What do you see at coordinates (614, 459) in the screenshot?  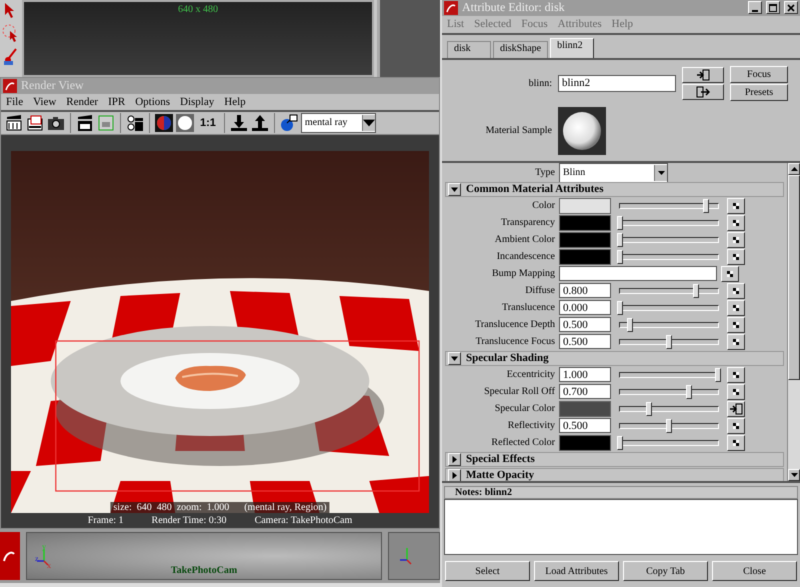 I see `section-header: Special Effects` at bounding box center [614, 459].